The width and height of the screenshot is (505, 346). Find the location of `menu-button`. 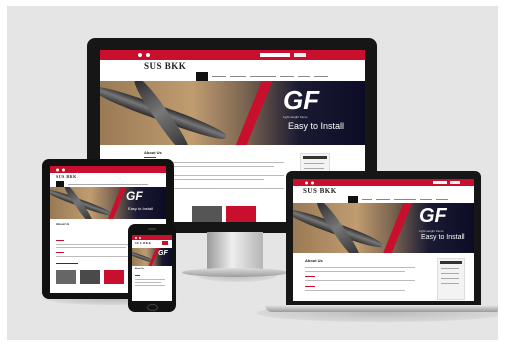

menu-button is located at coordinates (165, 243).